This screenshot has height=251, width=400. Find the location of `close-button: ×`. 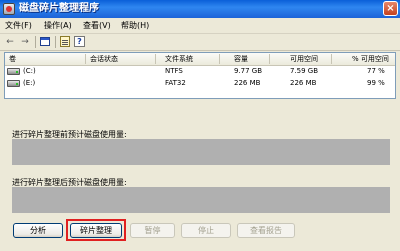

close-button: × is located at coordinates (390, 8).